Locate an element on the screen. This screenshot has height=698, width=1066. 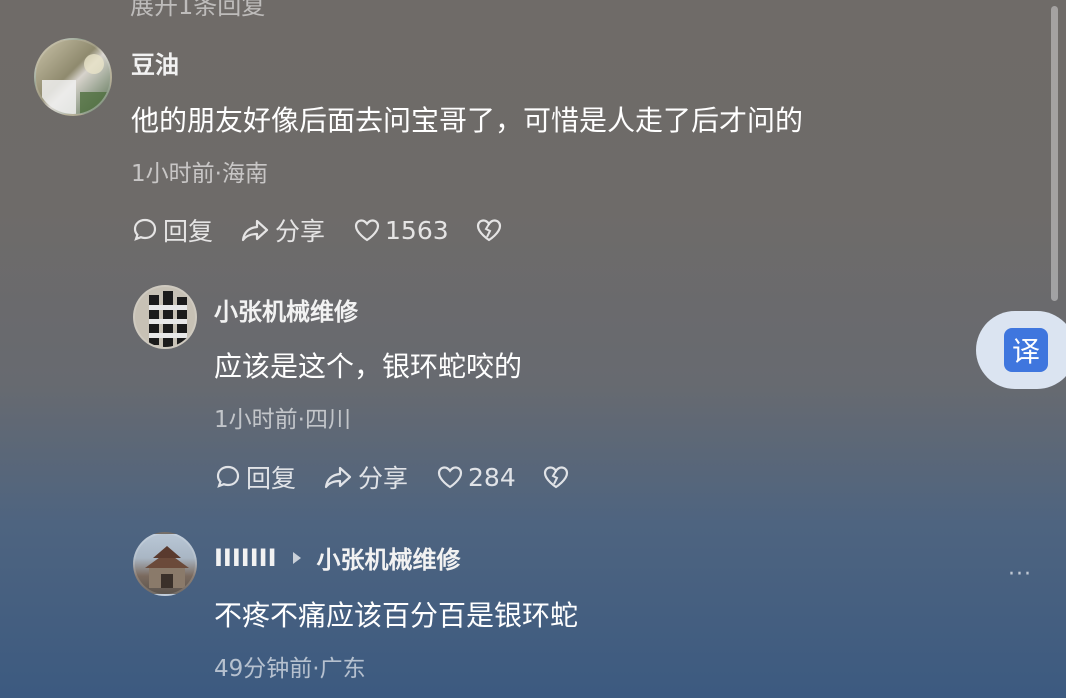
comment-text: 他的朋友好像后面去问宝哥了，可惜是人走了后才问的 is located at coordinates (467, 120).